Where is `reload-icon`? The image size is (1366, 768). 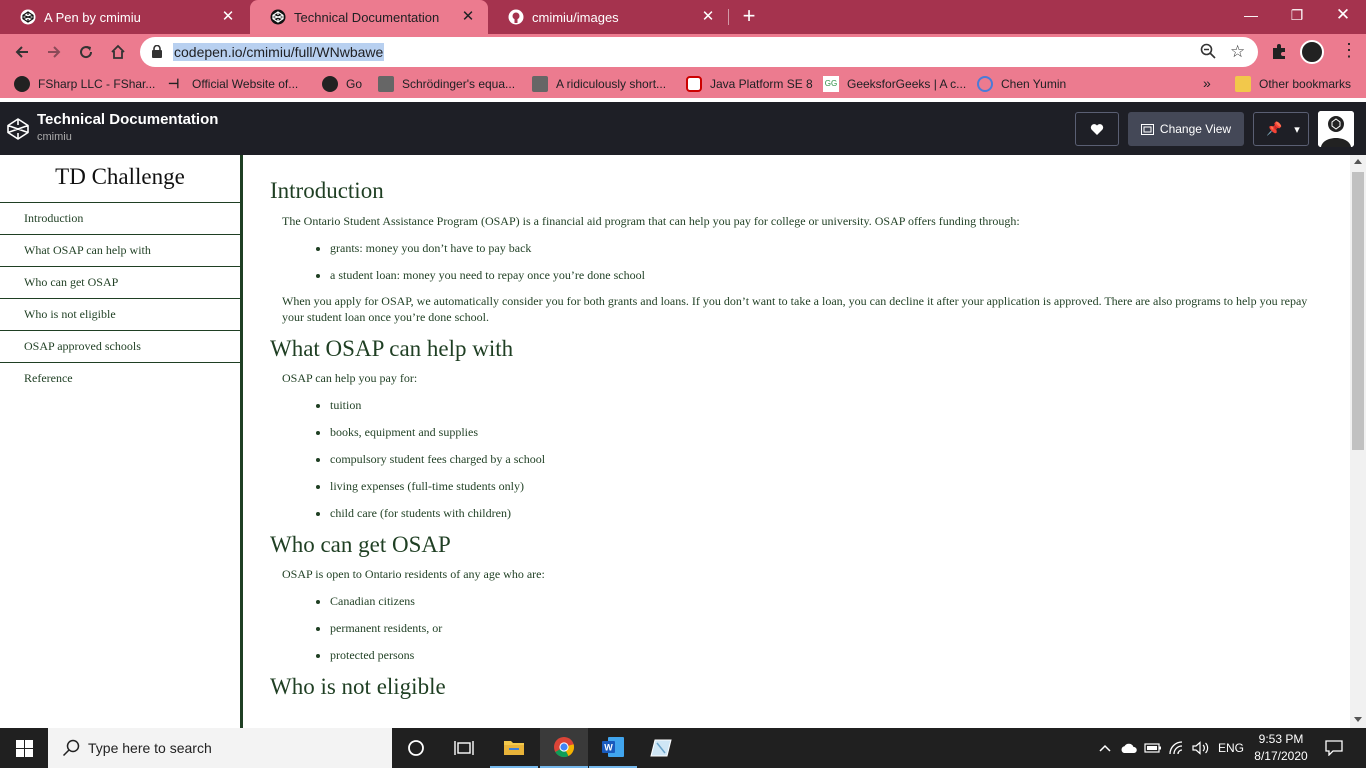
reload-icon is located at coordinates (86, 52).